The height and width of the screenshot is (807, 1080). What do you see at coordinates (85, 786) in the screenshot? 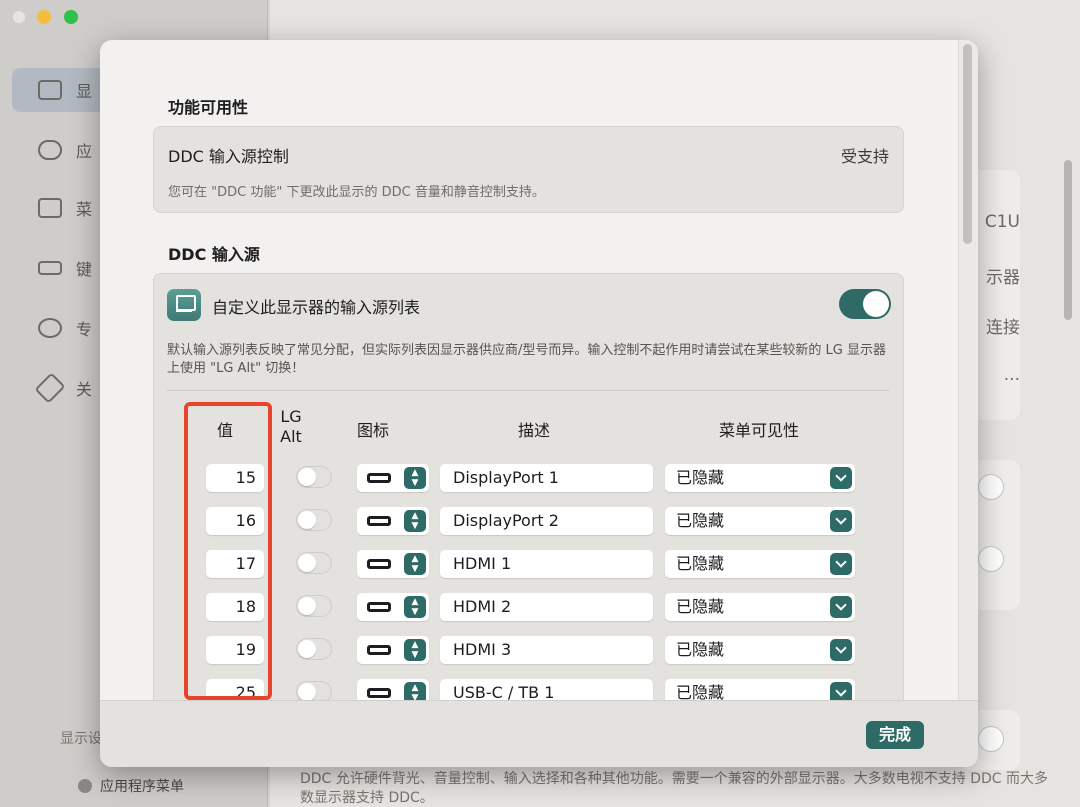
I see `app-menu-icon` at bounding box center [85, 786].